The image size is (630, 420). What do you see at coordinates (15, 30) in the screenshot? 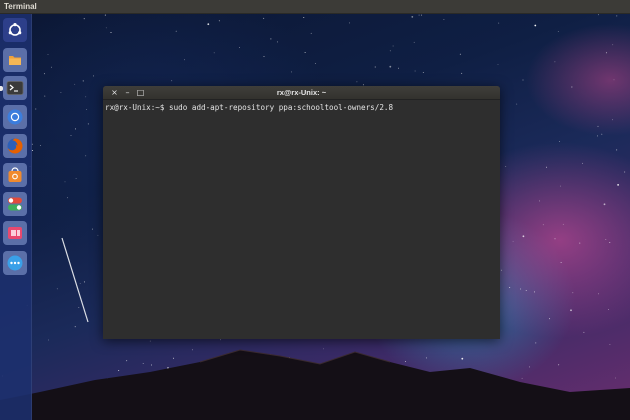
I see `launcher-item-ubuntu-dash` at bounding box center [15, 30].